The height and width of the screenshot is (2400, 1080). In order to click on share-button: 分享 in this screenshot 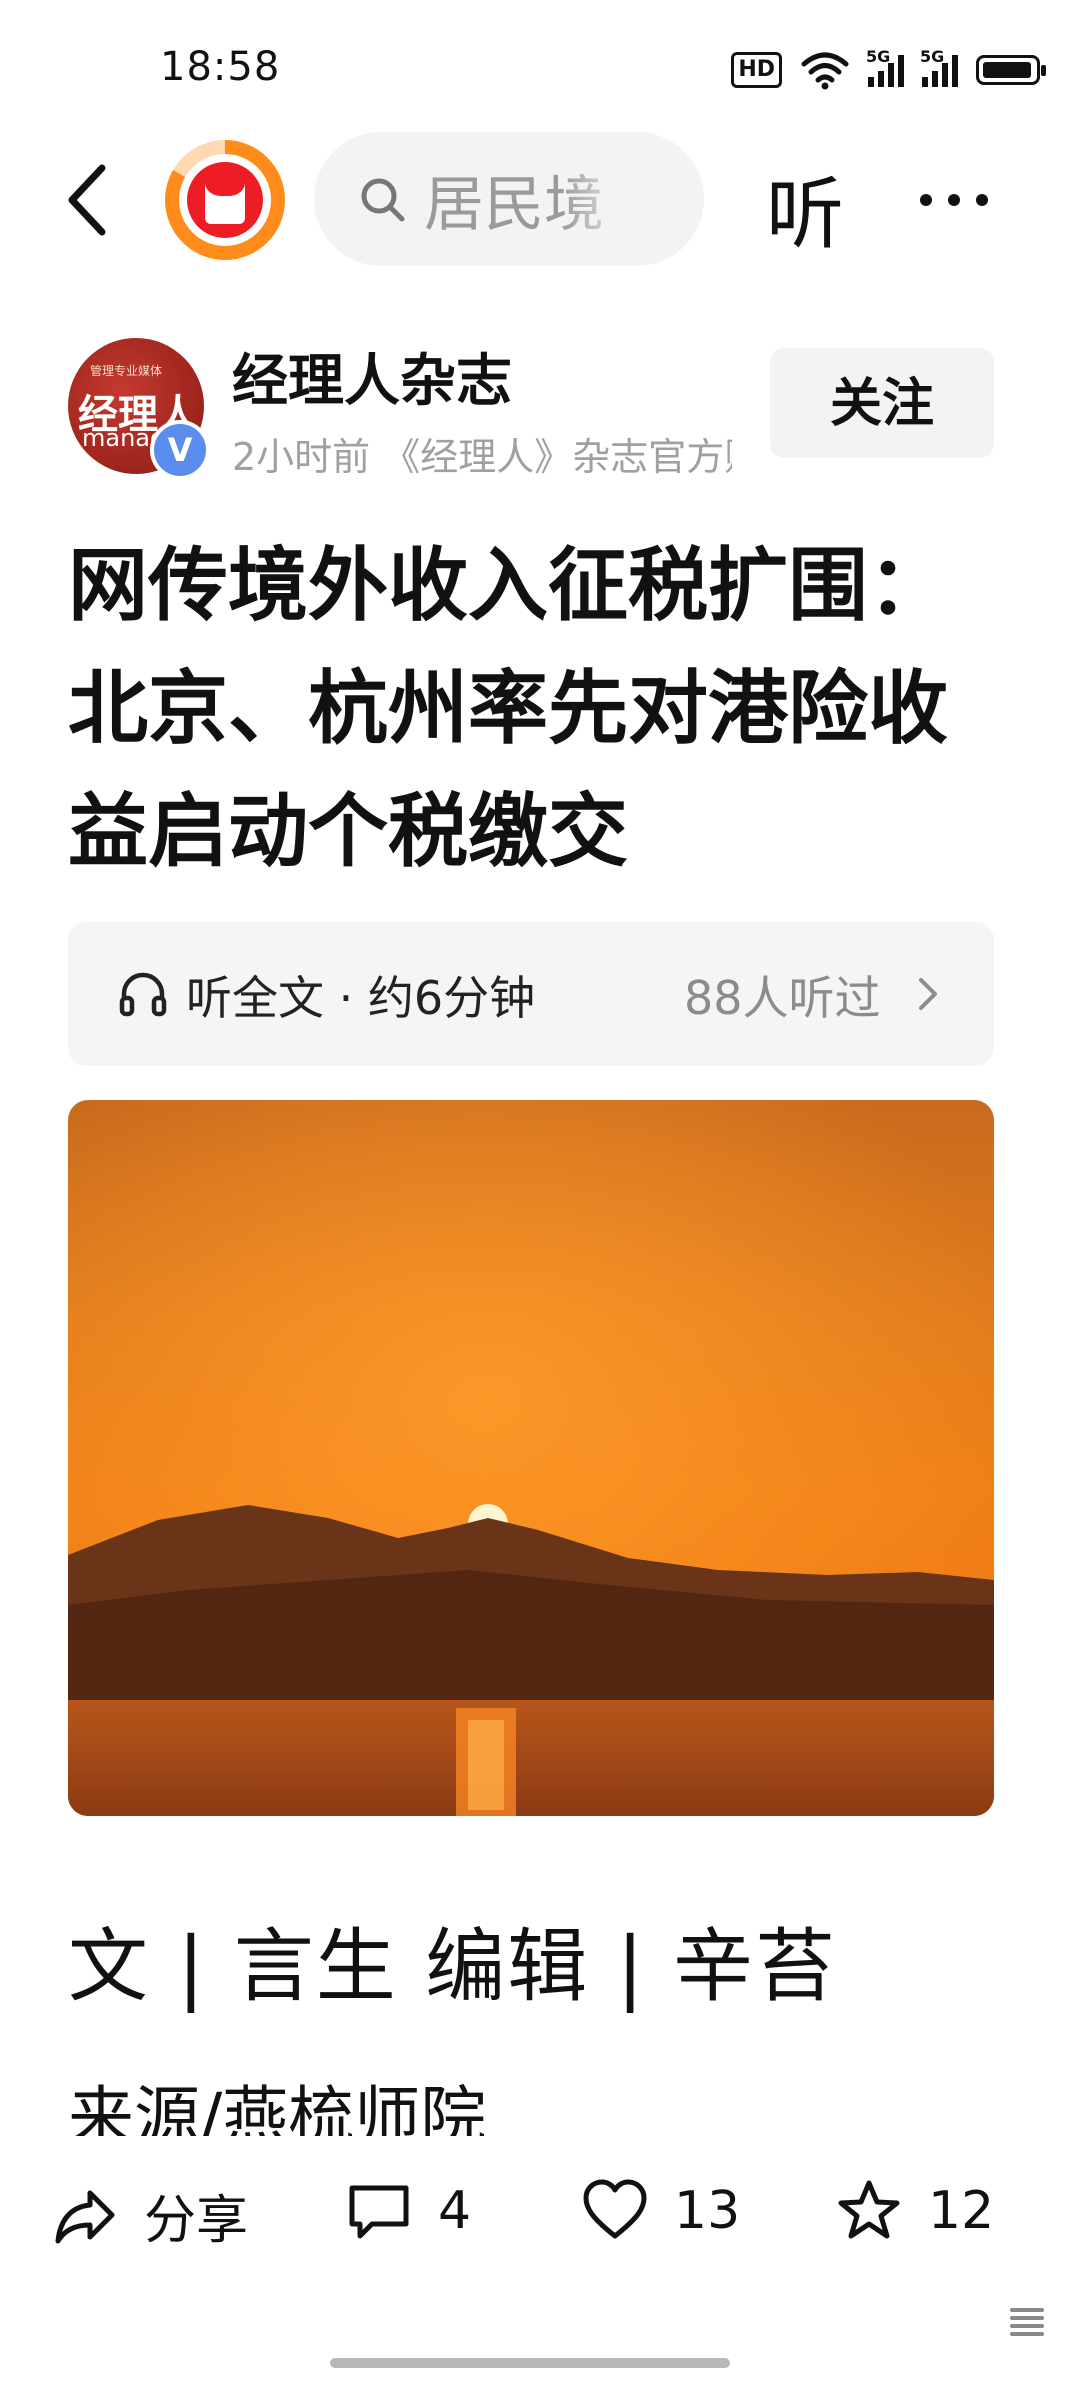, I will do `click(150, 2215)`.